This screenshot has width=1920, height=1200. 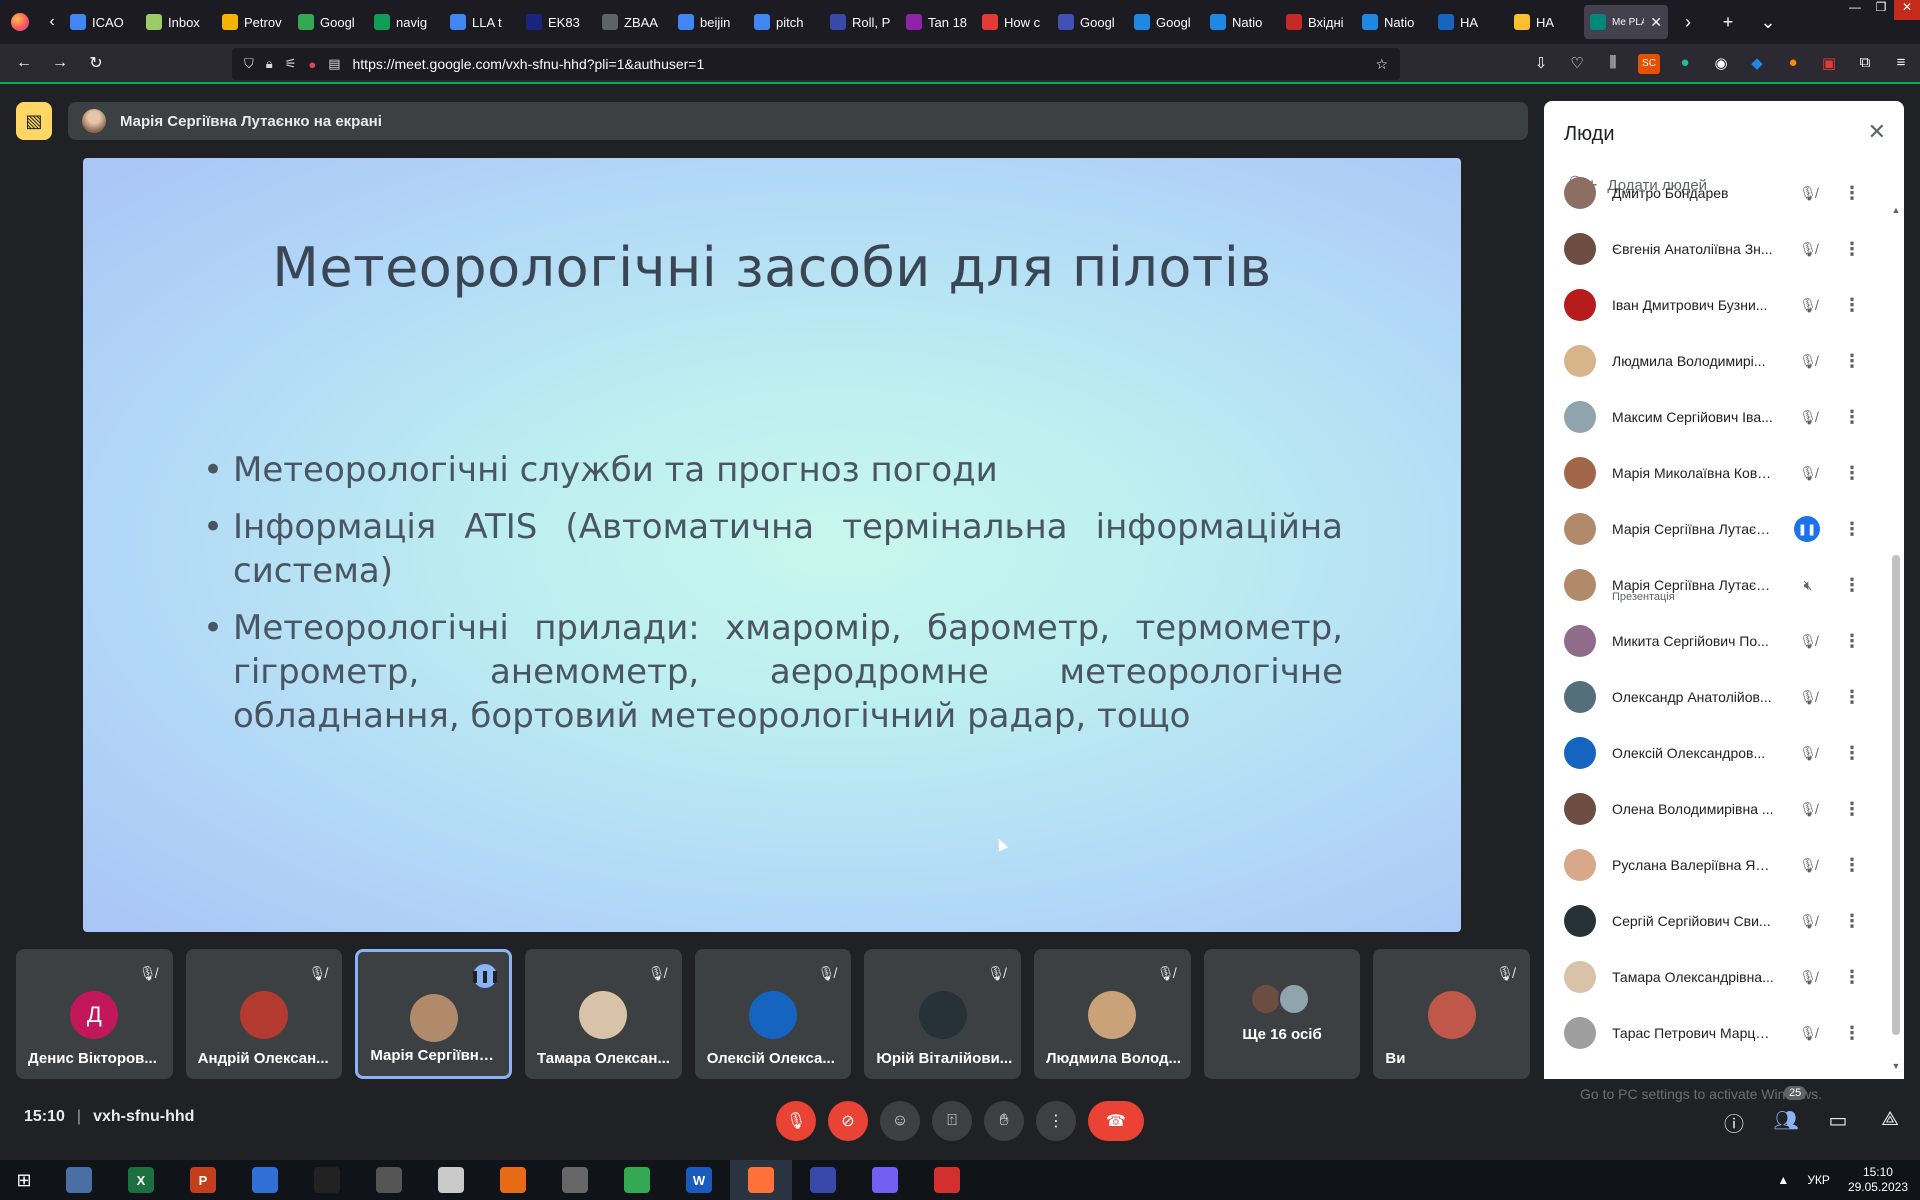 What do you see at coordinates (786, 22) in the screenshot?
I see `browser-tab: pitch` at bounding box center [786, 22].